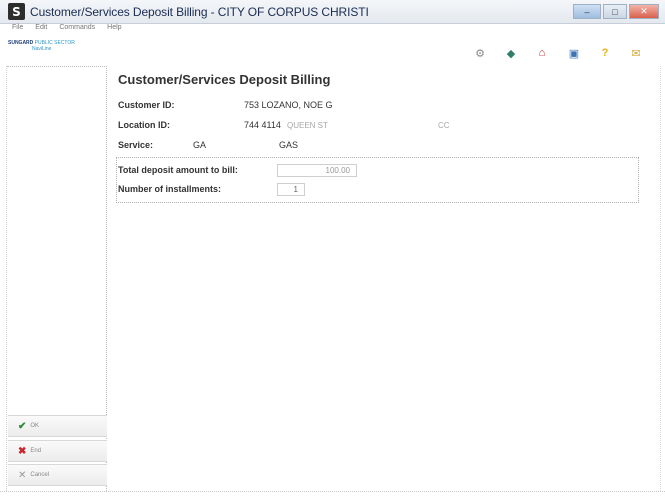  Describe the element at coordinates (144, 125) in the screenshot. I see `location-id-label: Location ID:` at that location.